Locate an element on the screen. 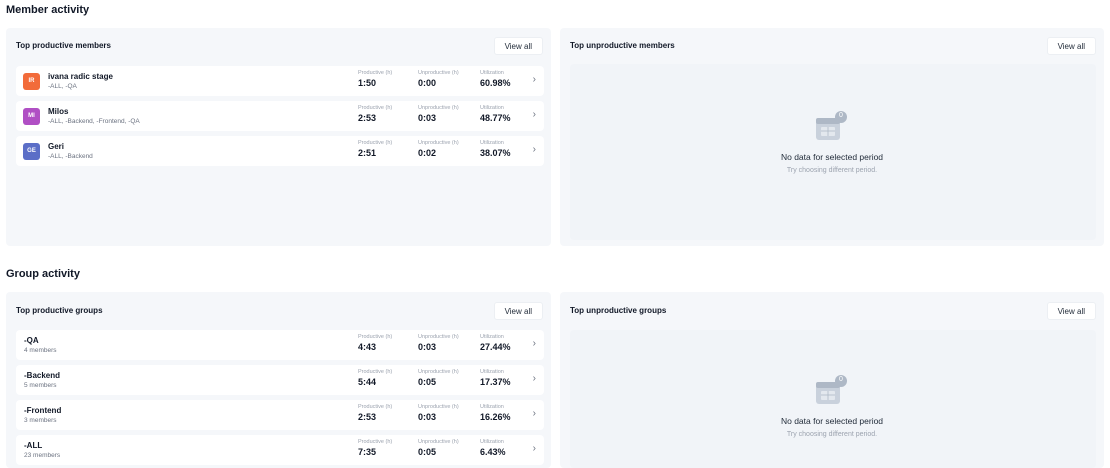 The width and height of the screenshot is (1110, 468). unproductive-value: 0:00 is located at coordinates (427, 83).